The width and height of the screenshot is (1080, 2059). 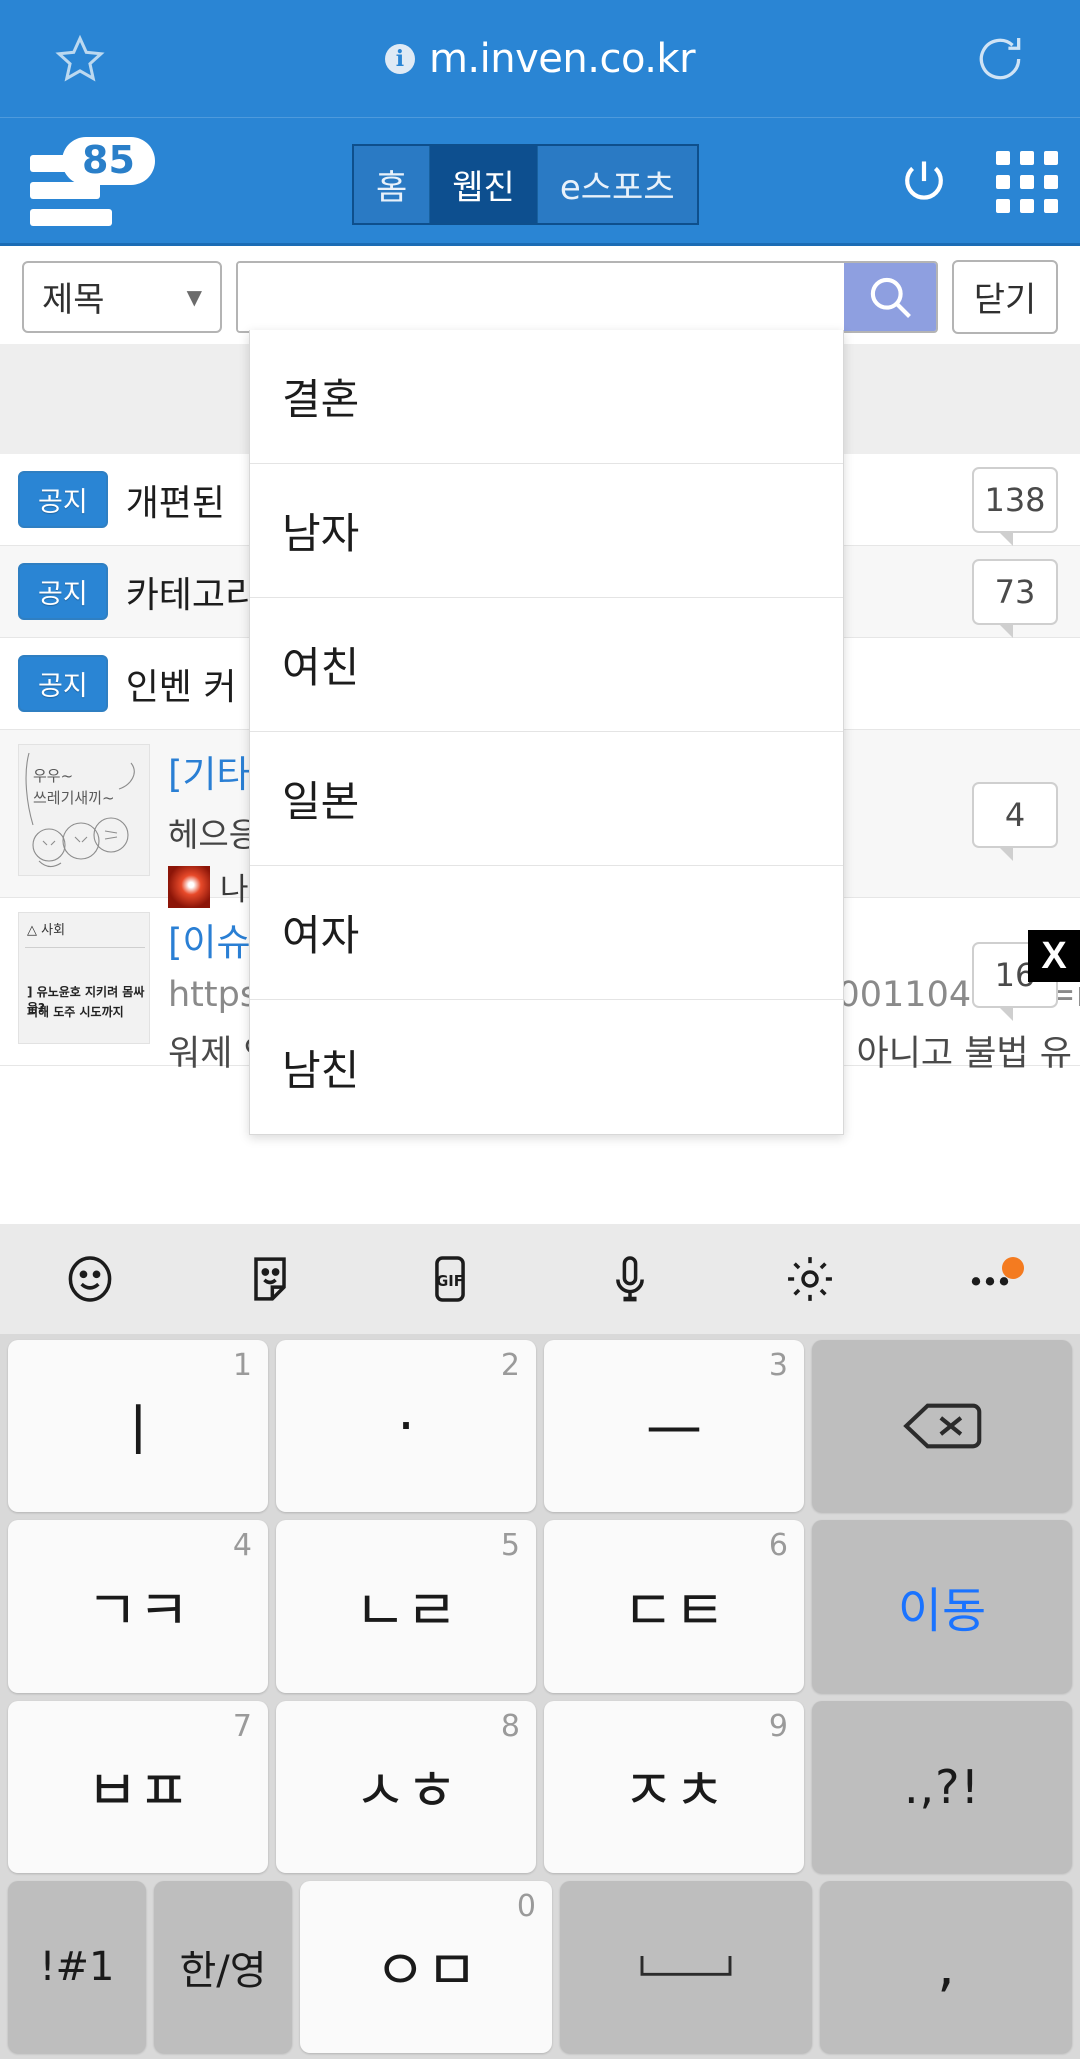 What do you see at coordinates (674, 1792) in the screenshot?
I see `key-label: ㅈㅊ` at bounding box center [674, 1792].